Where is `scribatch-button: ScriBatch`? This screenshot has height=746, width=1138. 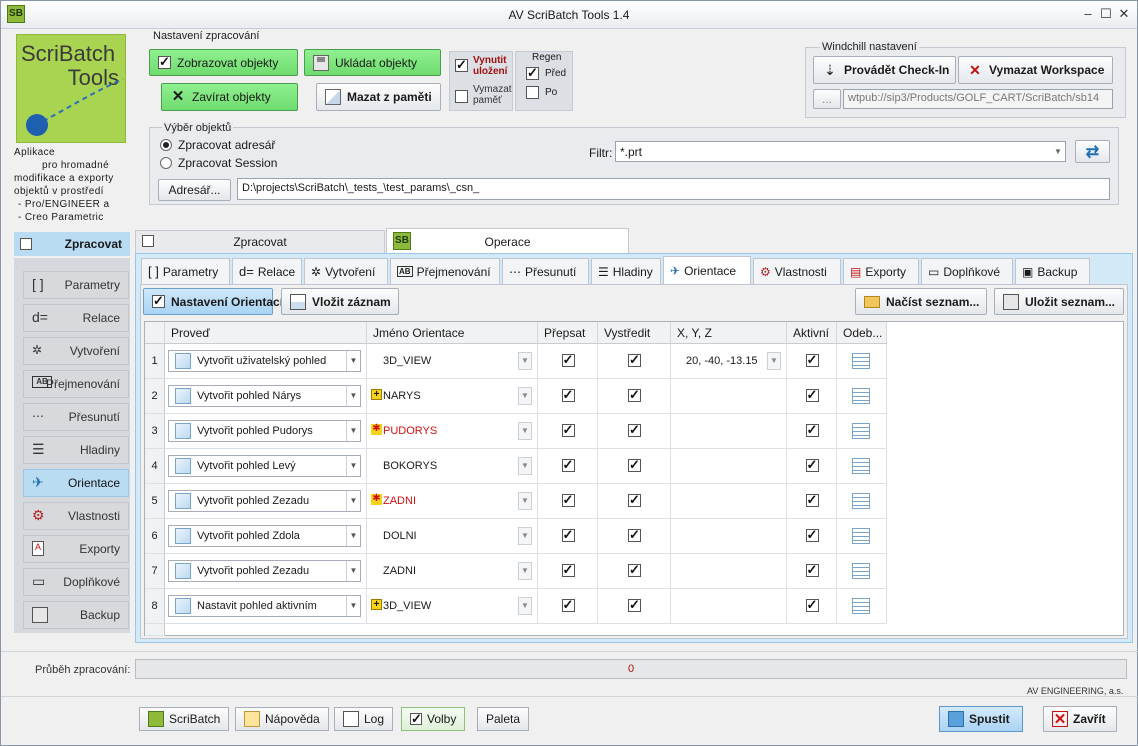 scribatch-button: ScriBatch is located at coordinates (184, 719).